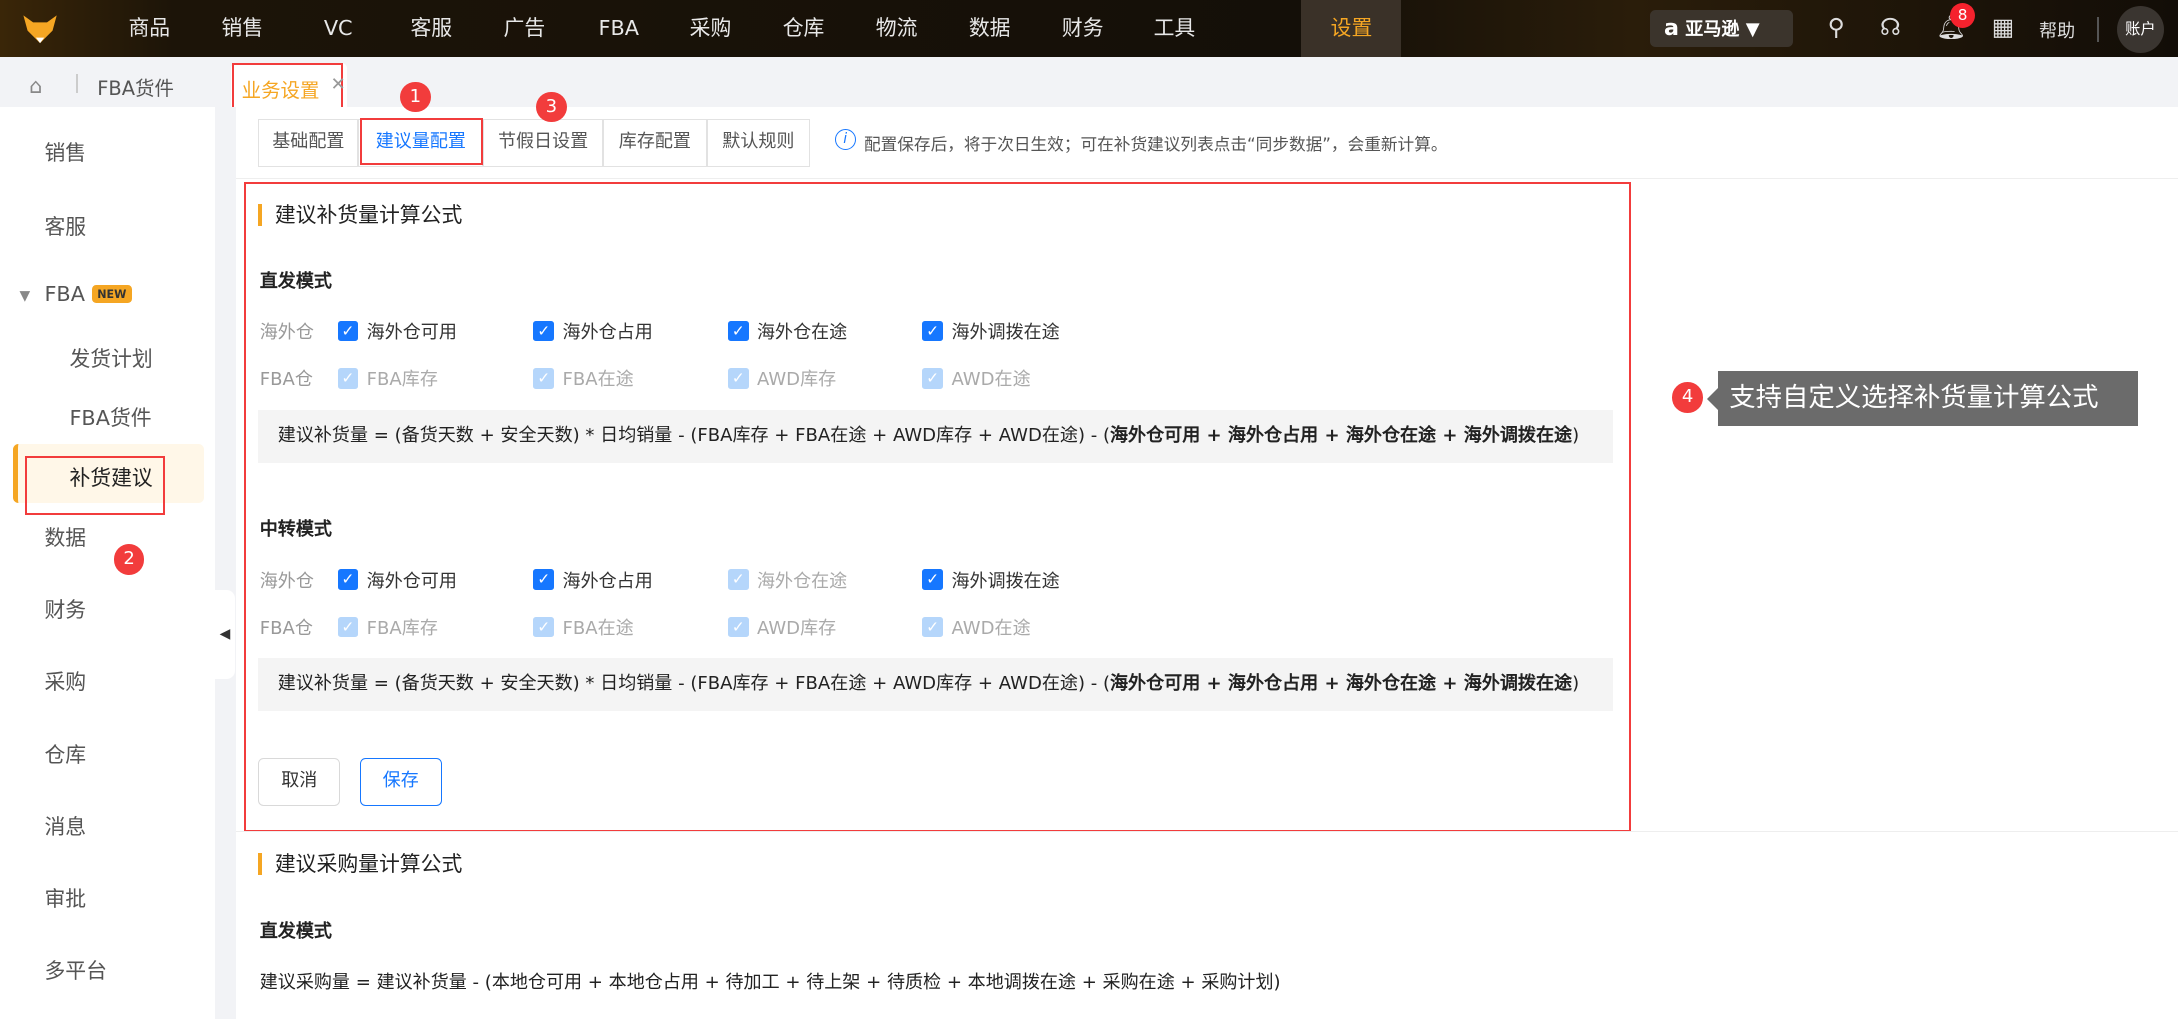 This screenshot has height=1019, width=2178. Describe the element at coordinates (40, 29) in the screenshot. I see `logo-icon` at that location.